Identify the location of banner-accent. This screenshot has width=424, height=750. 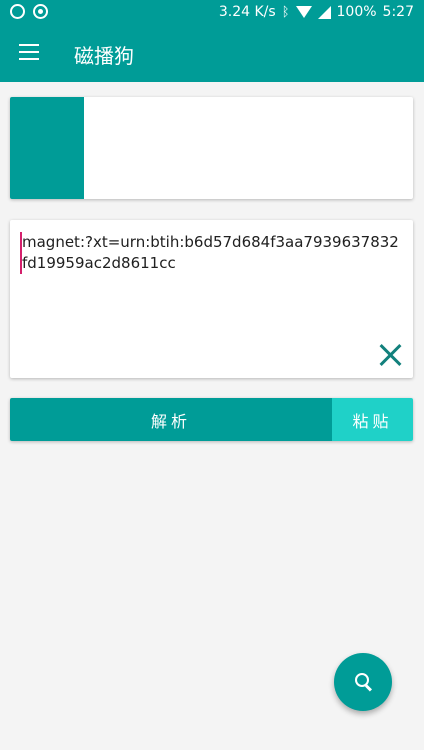
(47, 148).